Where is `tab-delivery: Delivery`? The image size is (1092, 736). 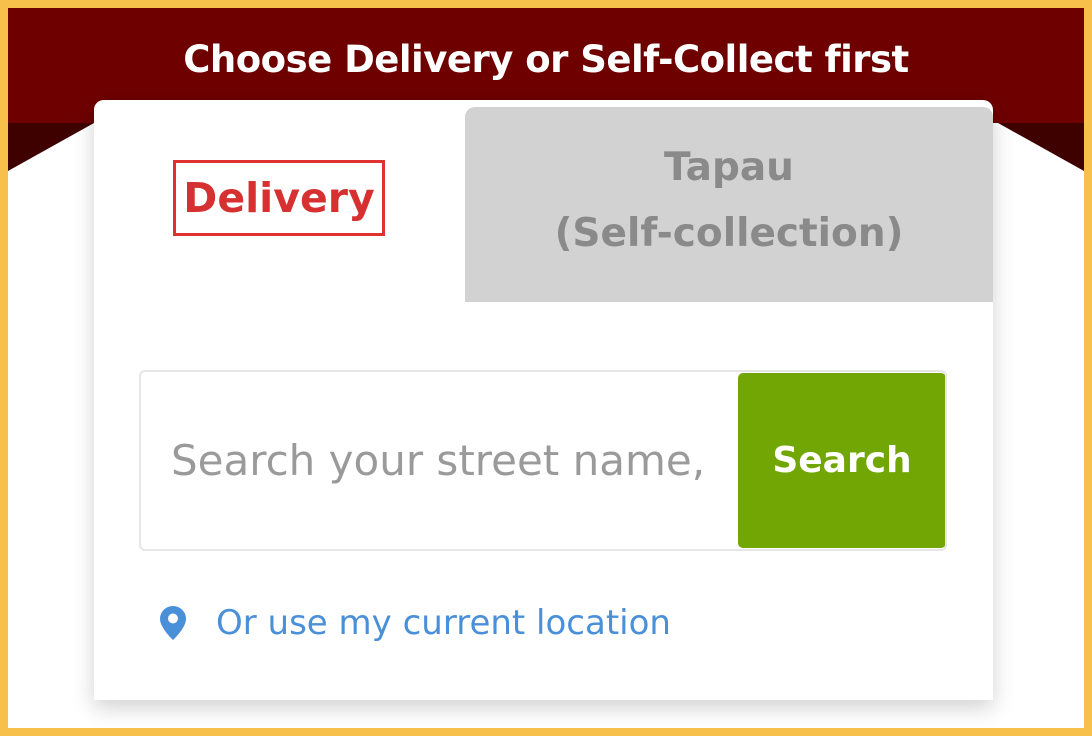 tab-delivery: Delivery is located at coordinates (277, 197).